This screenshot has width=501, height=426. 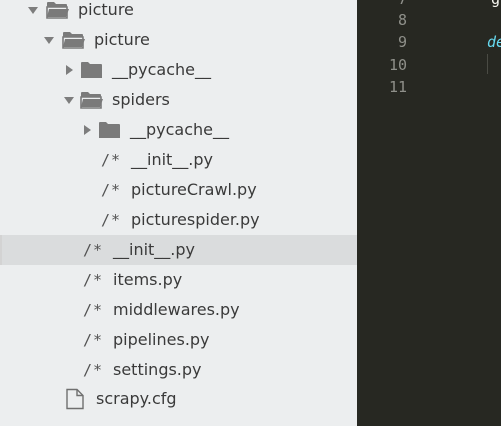 What do you see at coordinates (178, 100) in the screenshot?
I see `tree-folder-row: spiders` at bounding box center [178, 100].